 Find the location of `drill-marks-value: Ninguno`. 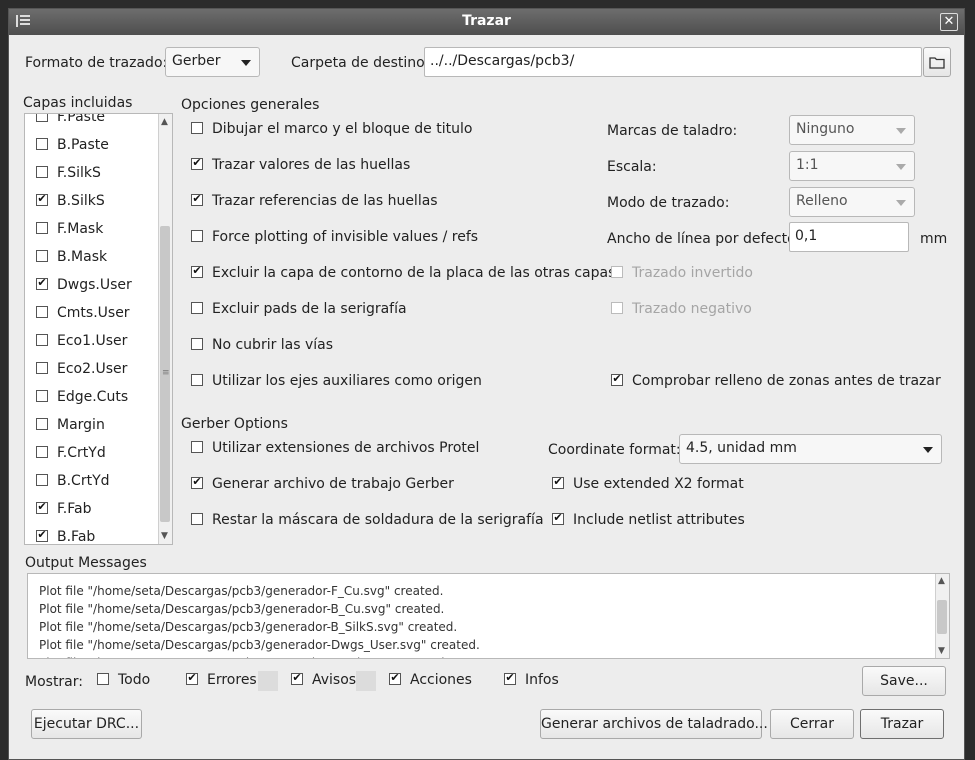

drill-marks-value: Ninguno is located at coordinates (825, 129).